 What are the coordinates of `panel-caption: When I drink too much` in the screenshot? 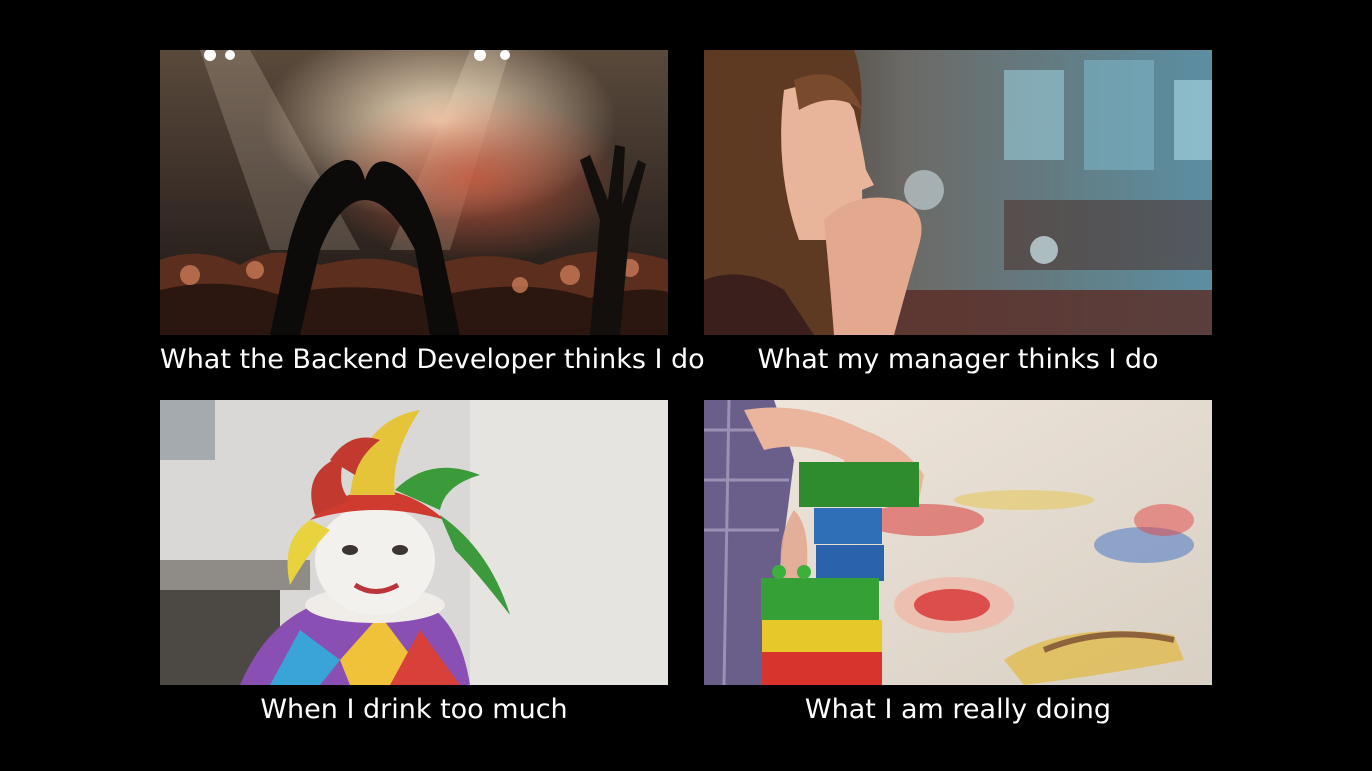 It's located at (414, 709).